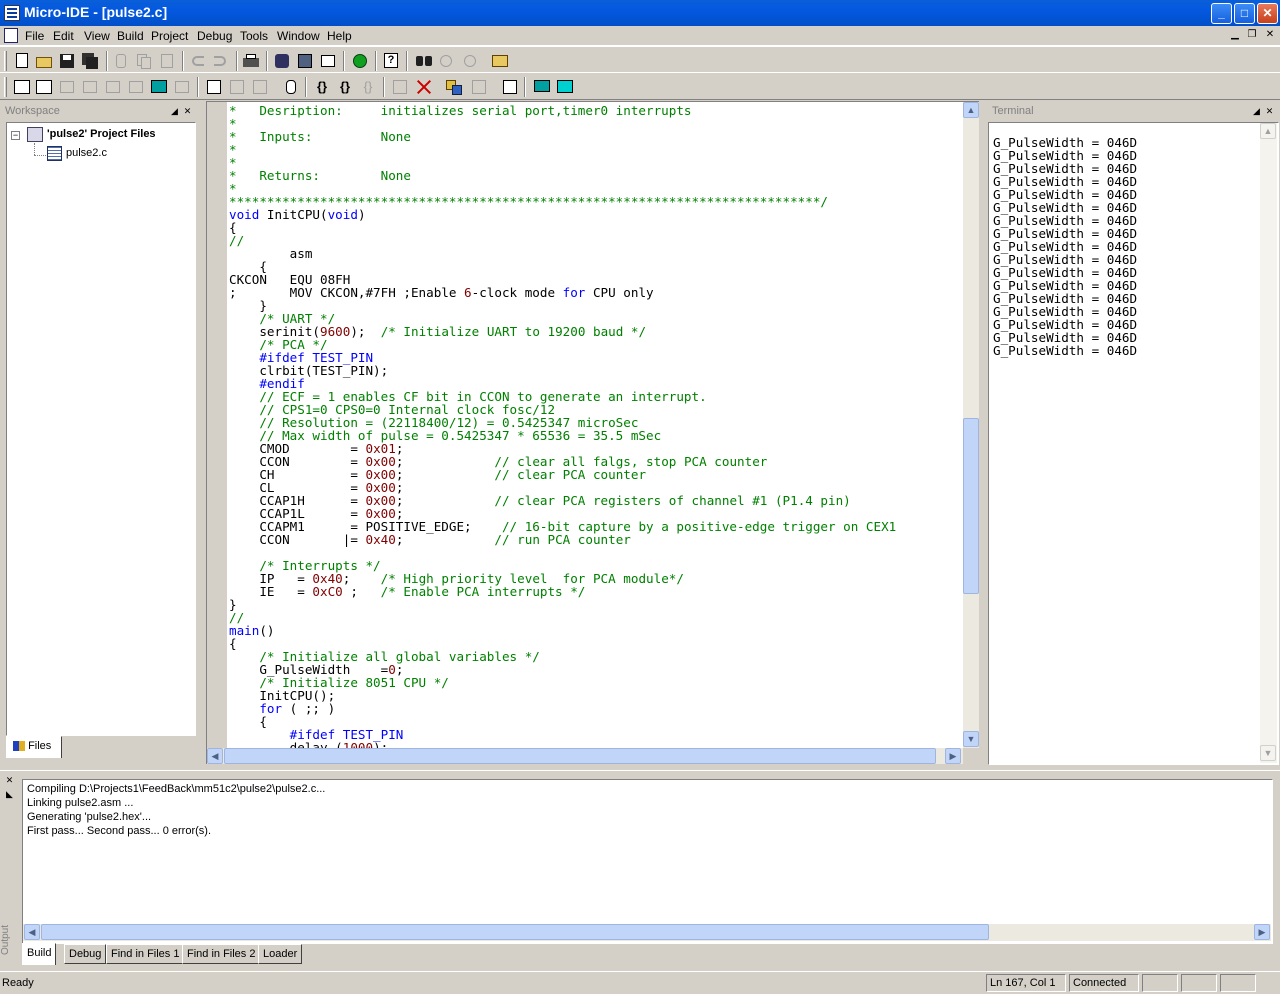 Image resolution: width=1280 pixels, height=994 pixels. What do you see at coordinates (167, 61) in the screenshot?
I see `paste-icon` at bounding box center [167, 61].